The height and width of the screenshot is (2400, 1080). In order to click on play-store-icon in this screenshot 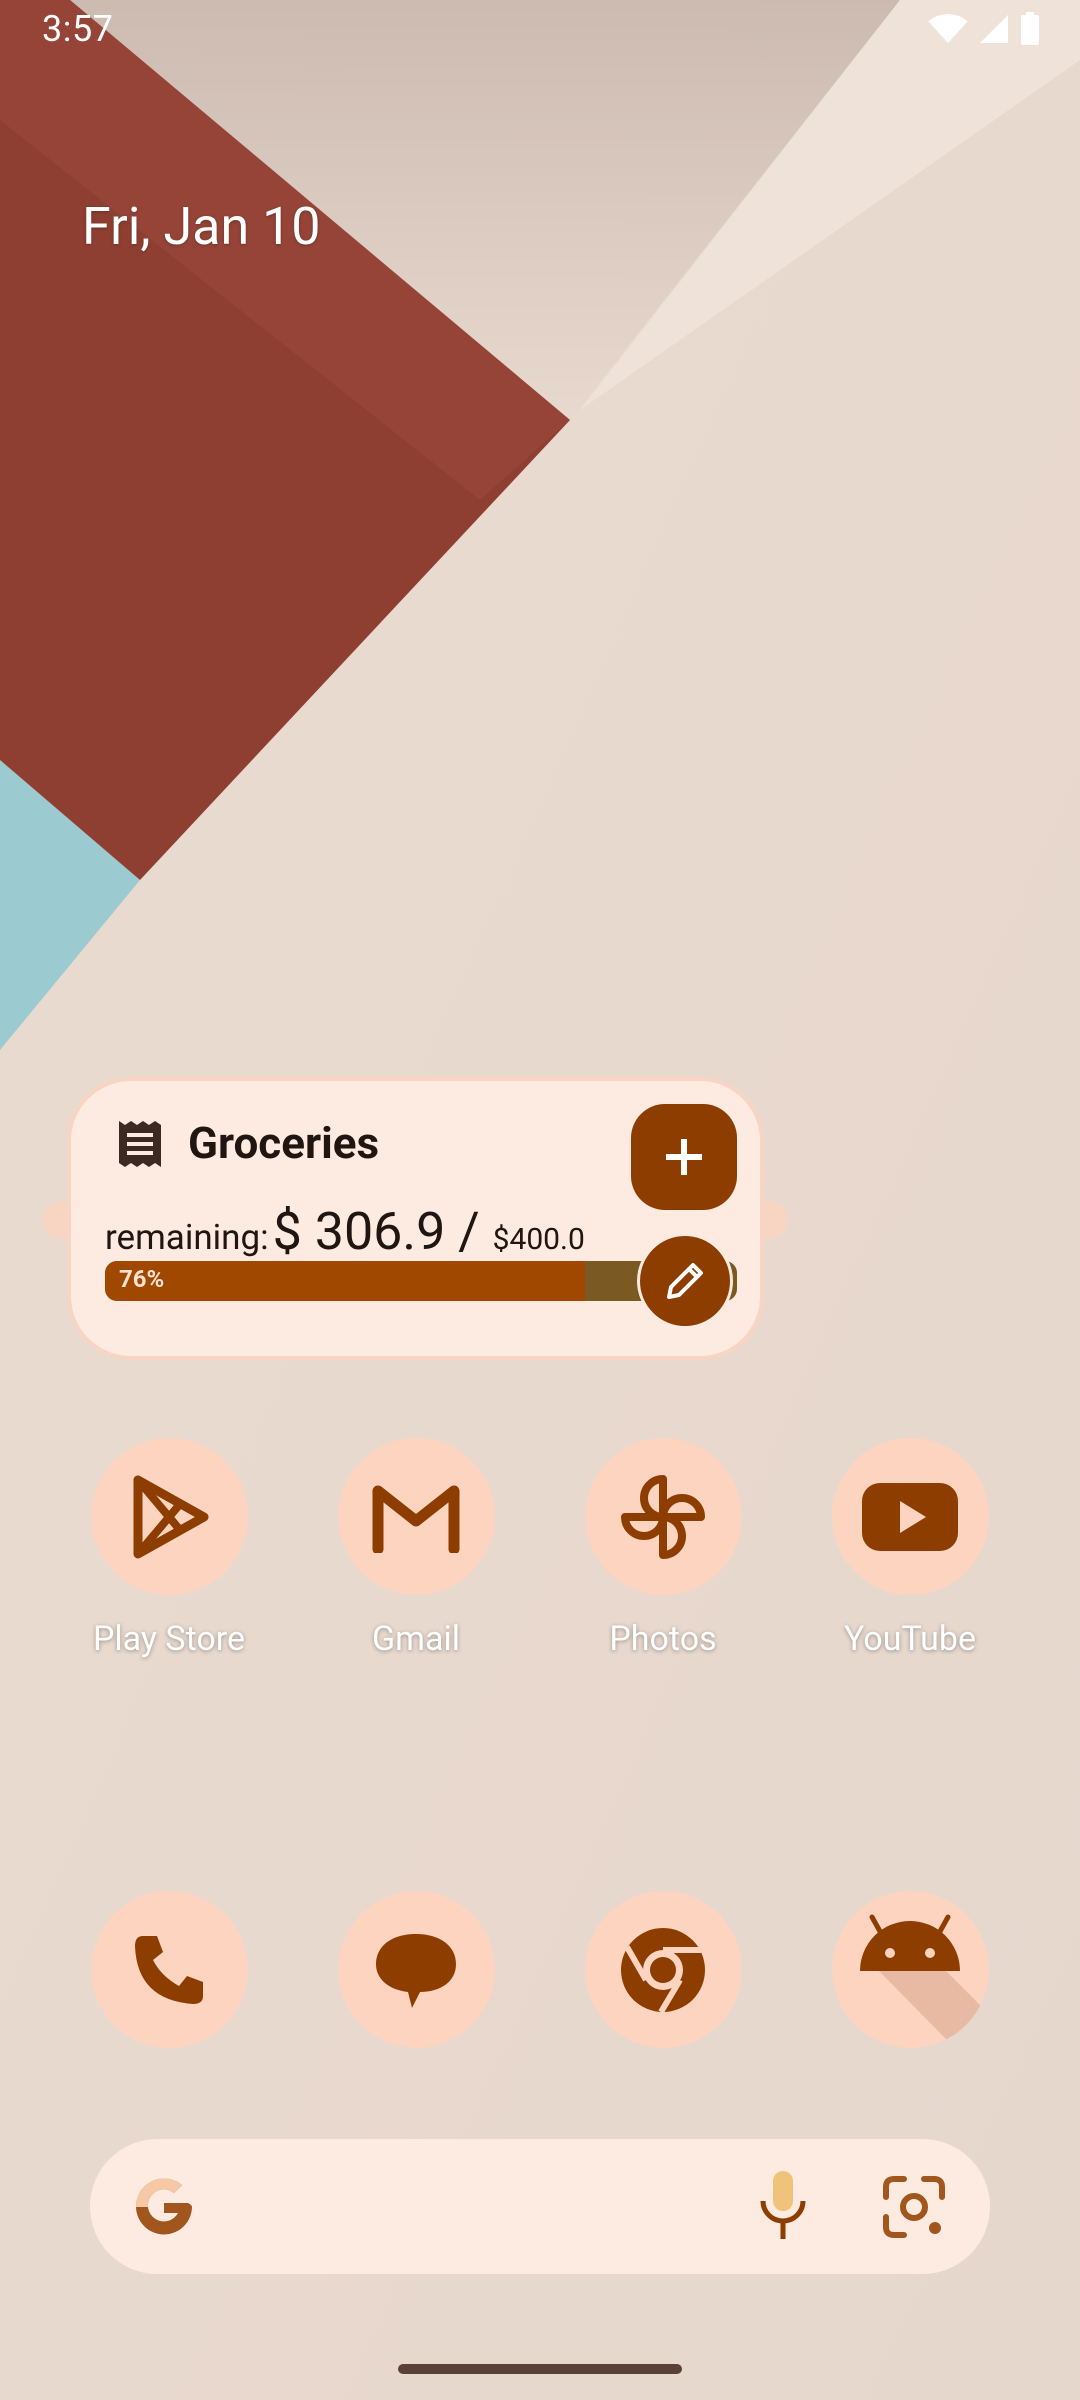, I will do `click(169, 1516)`.